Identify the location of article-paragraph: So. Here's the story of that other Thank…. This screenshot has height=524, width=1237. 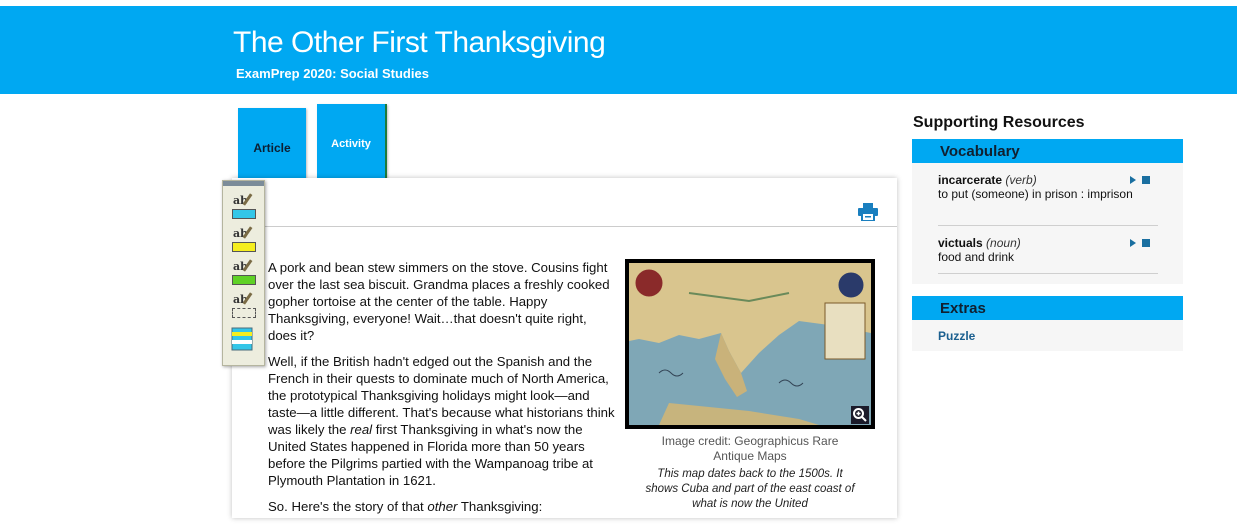
(405, 506).